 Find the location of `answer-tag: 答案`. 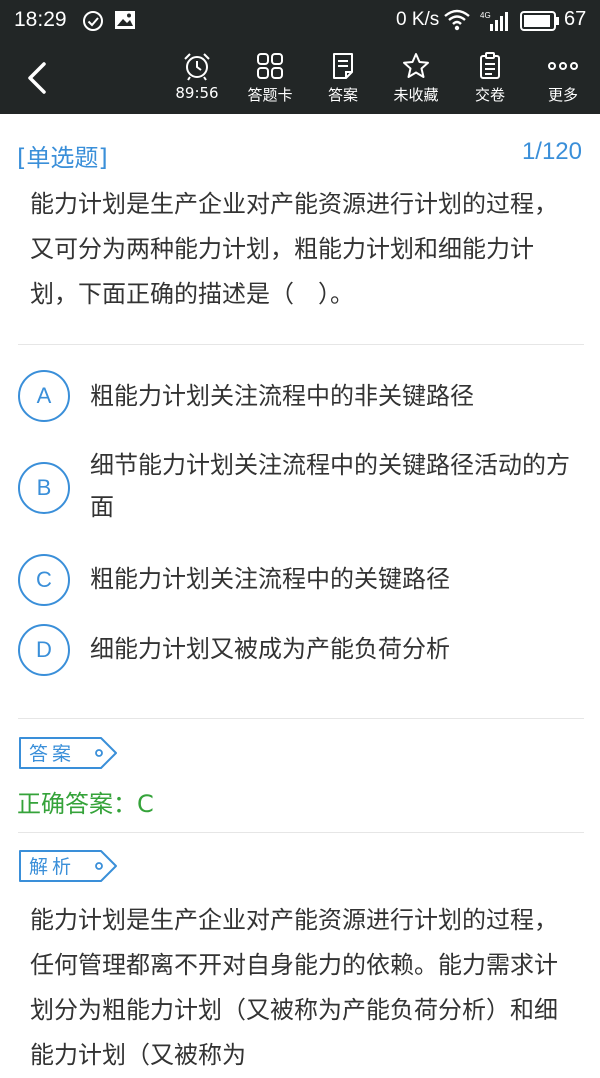

answer-tag: 答案 is located at coordinates (68, 753).